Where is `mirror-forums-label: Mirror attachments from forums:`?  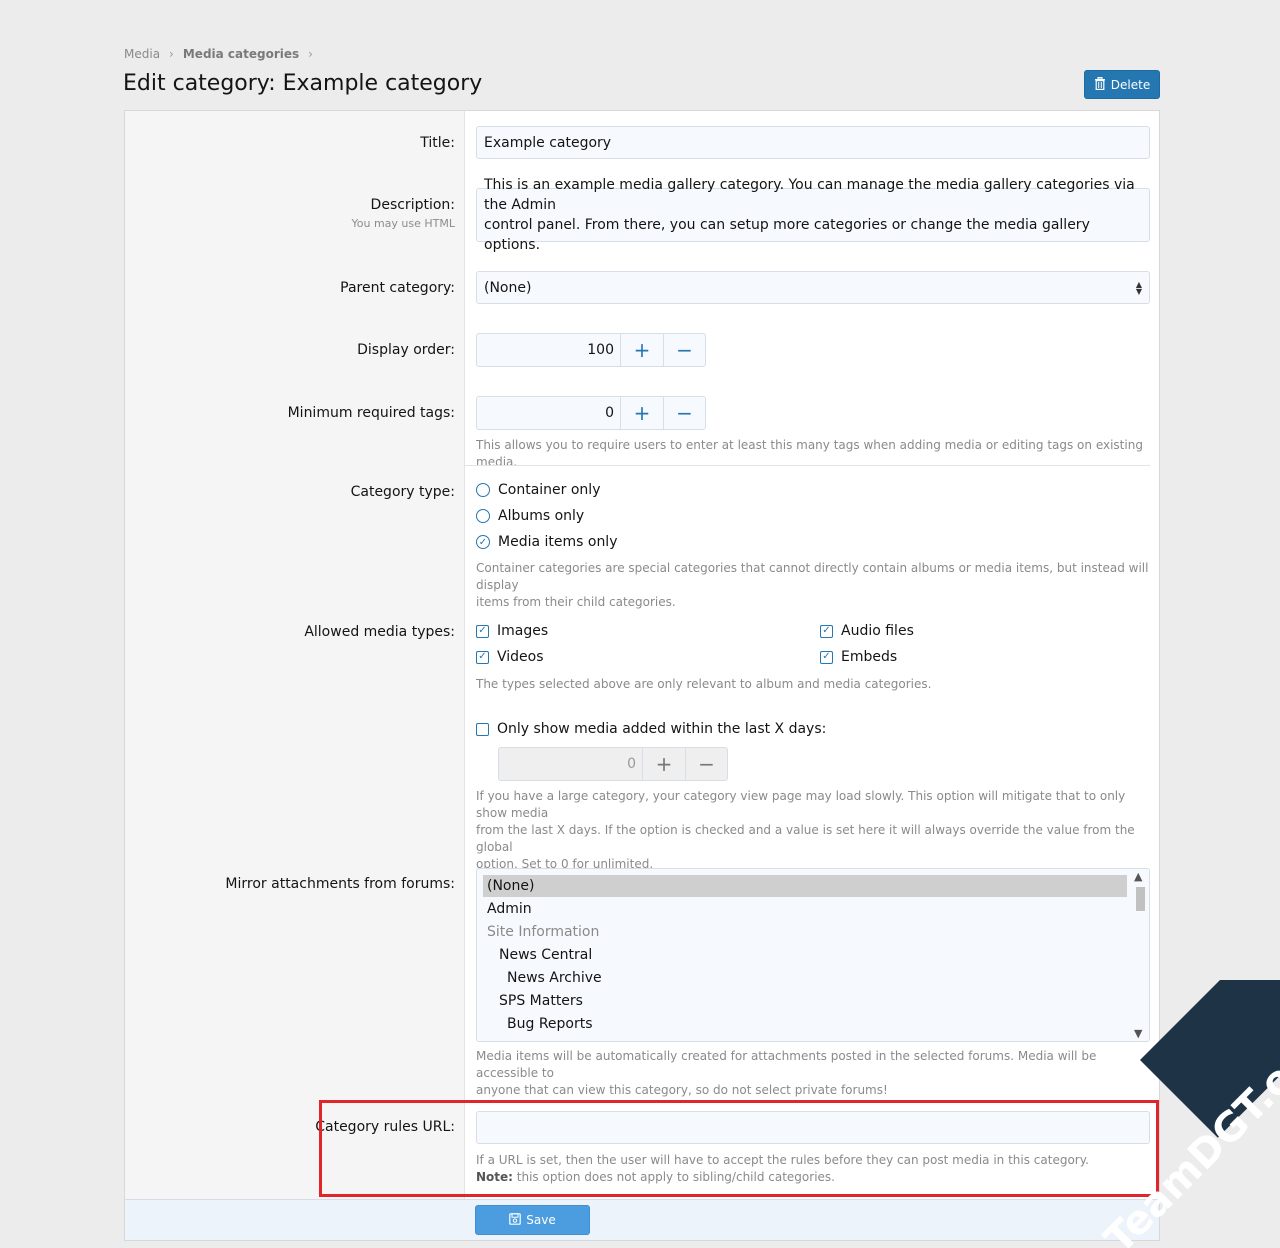 mirror-forums-label: Mirror attachments from forums: is located at coordinates (340, 884).